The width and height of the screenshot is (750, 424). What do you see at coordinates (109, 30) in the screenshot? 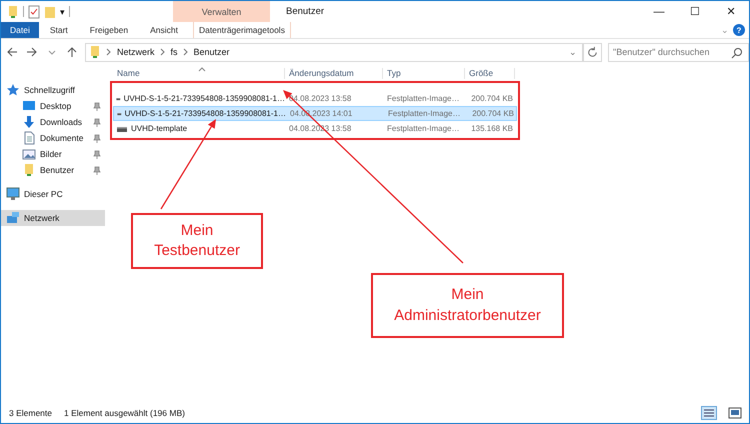
I see `ribbon-tab: Freigeben` at bounding box center [109, 30].